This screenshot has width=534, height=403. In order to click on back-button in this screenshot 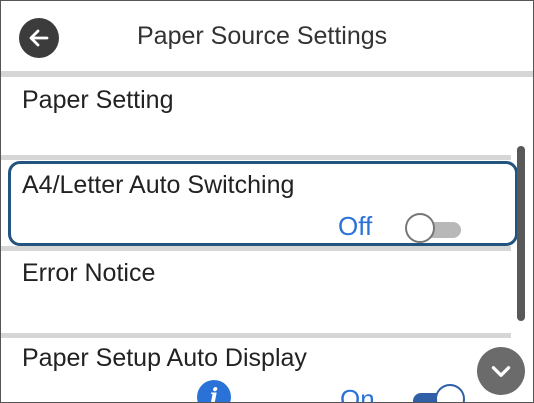, I will do `click(39, 38)`.